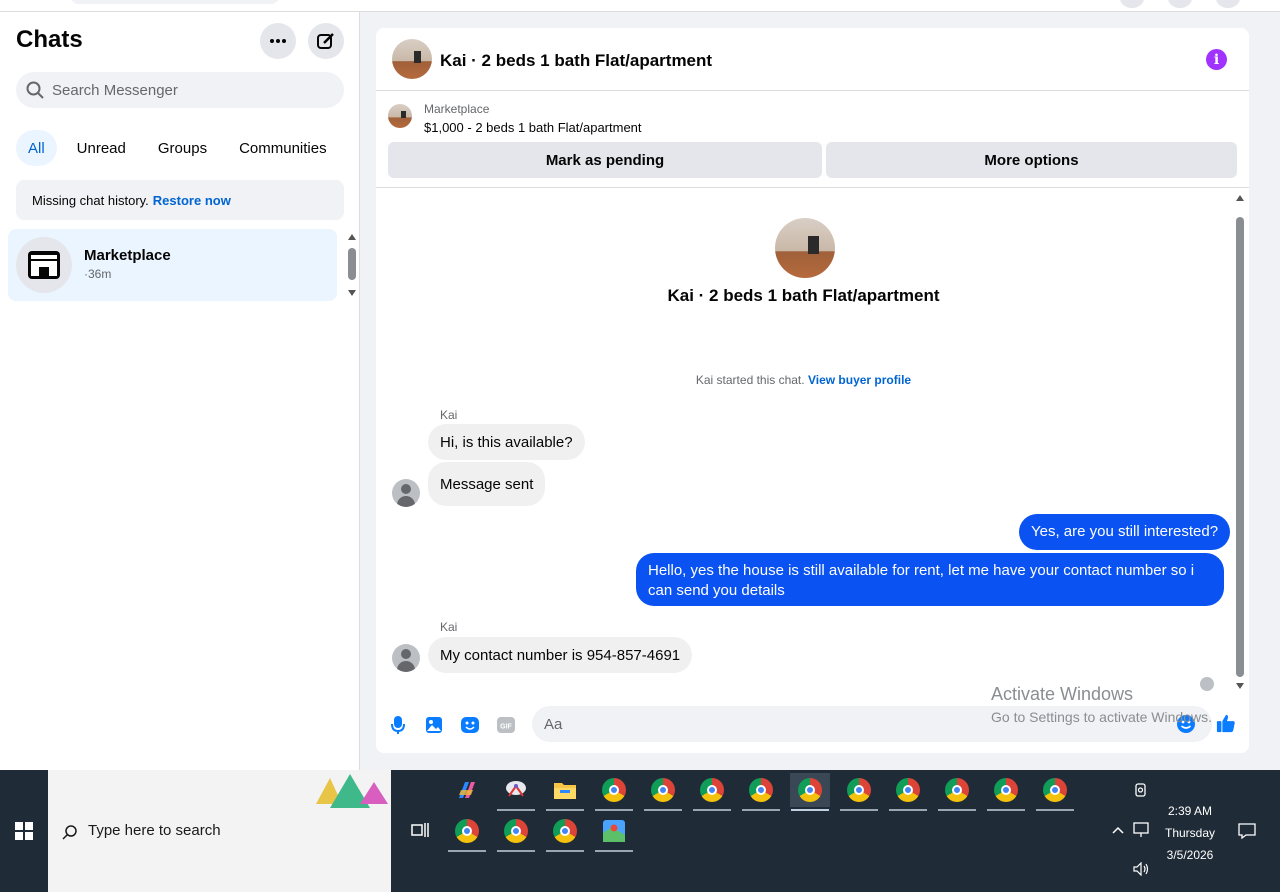  I want to click on taskbar-clock: 2:39 AM Thursday 3/5/2026, so click(1190, 833).